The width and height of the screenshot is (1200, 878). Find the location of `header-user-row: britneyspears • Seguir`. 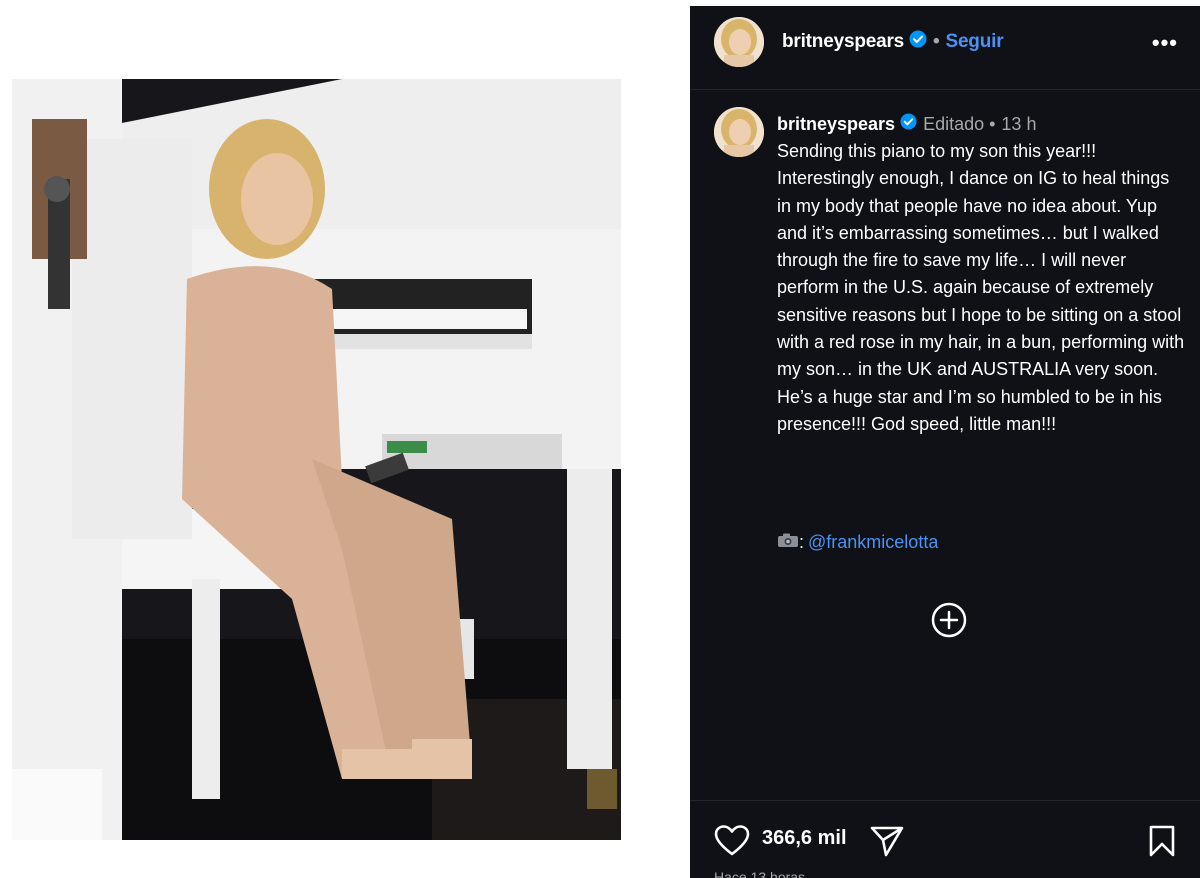

header-user-row: britneyspears • Seguir is located at coordinates (893, 42).